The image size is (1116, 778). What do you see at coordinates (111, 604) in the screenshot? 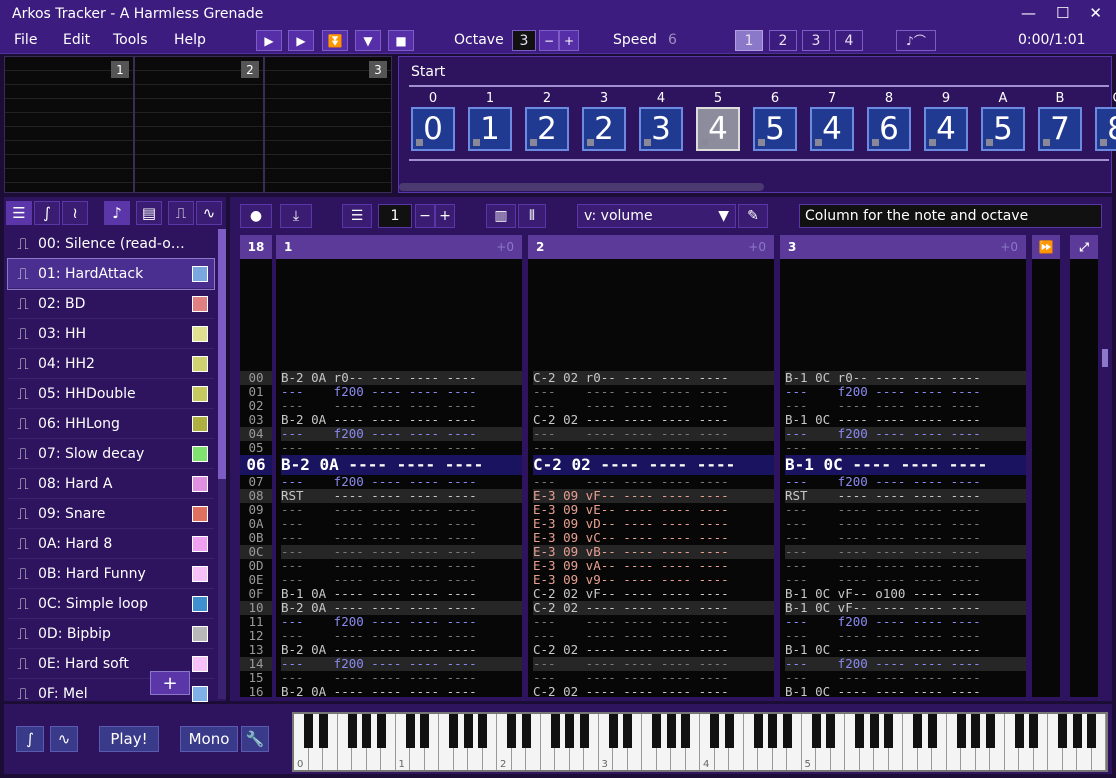
I see `instrument-item: ⎍ 0C: Simple loop` at bounding box center [111, 604].